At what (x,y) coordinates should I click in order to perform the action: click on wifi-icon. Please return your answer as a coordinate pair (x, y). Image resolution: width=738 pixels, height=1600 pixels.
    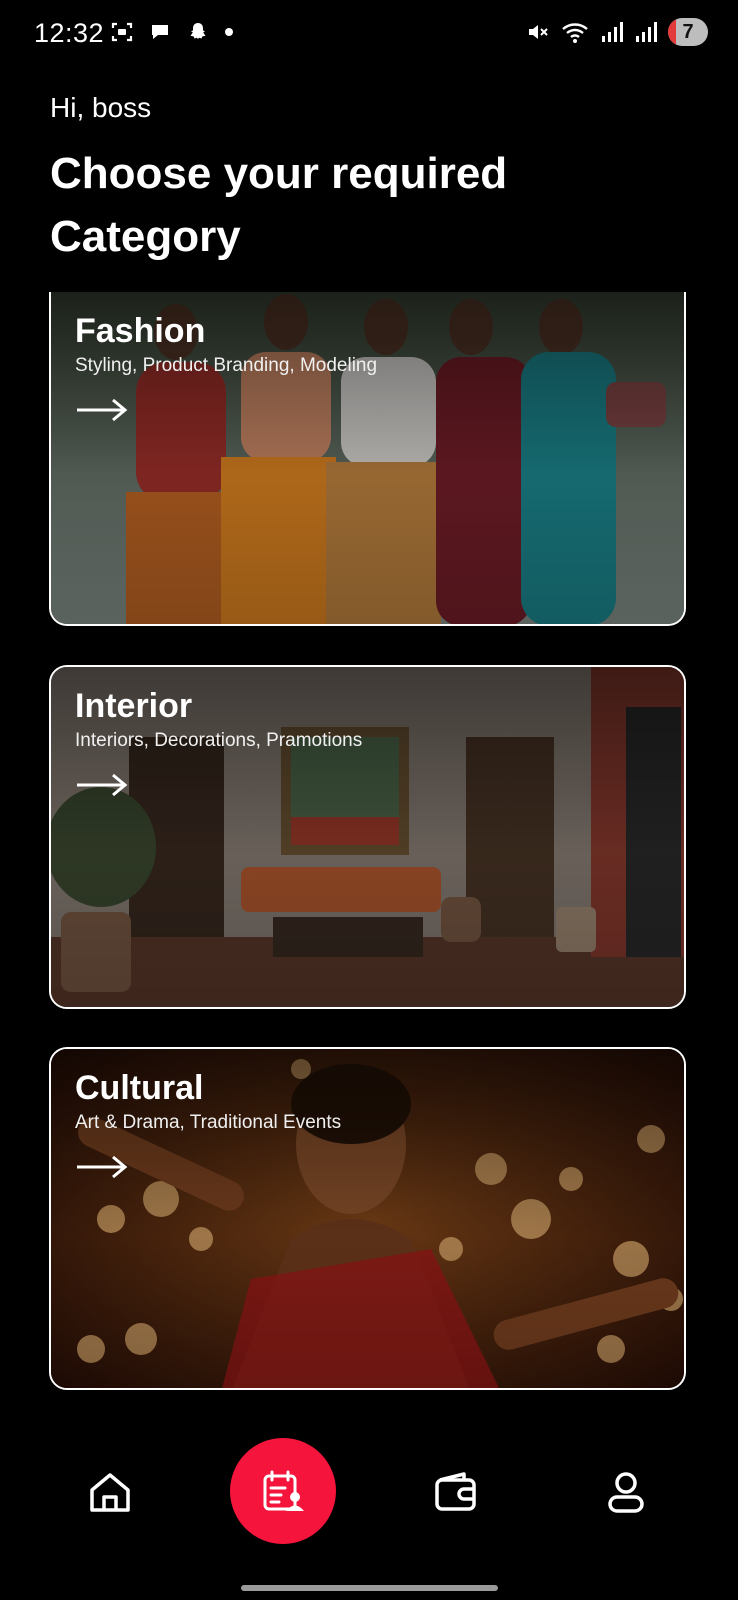
    Looking at the image, I should click on (575, 33).